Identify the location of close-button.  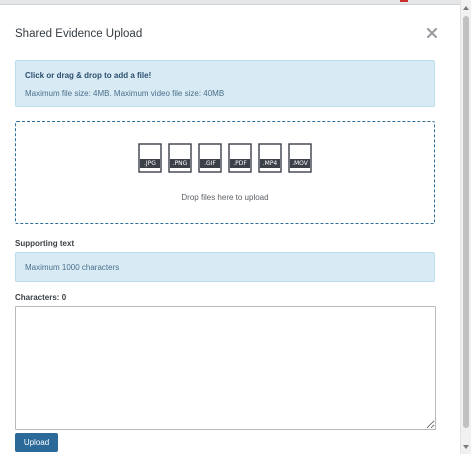
(432, 33).